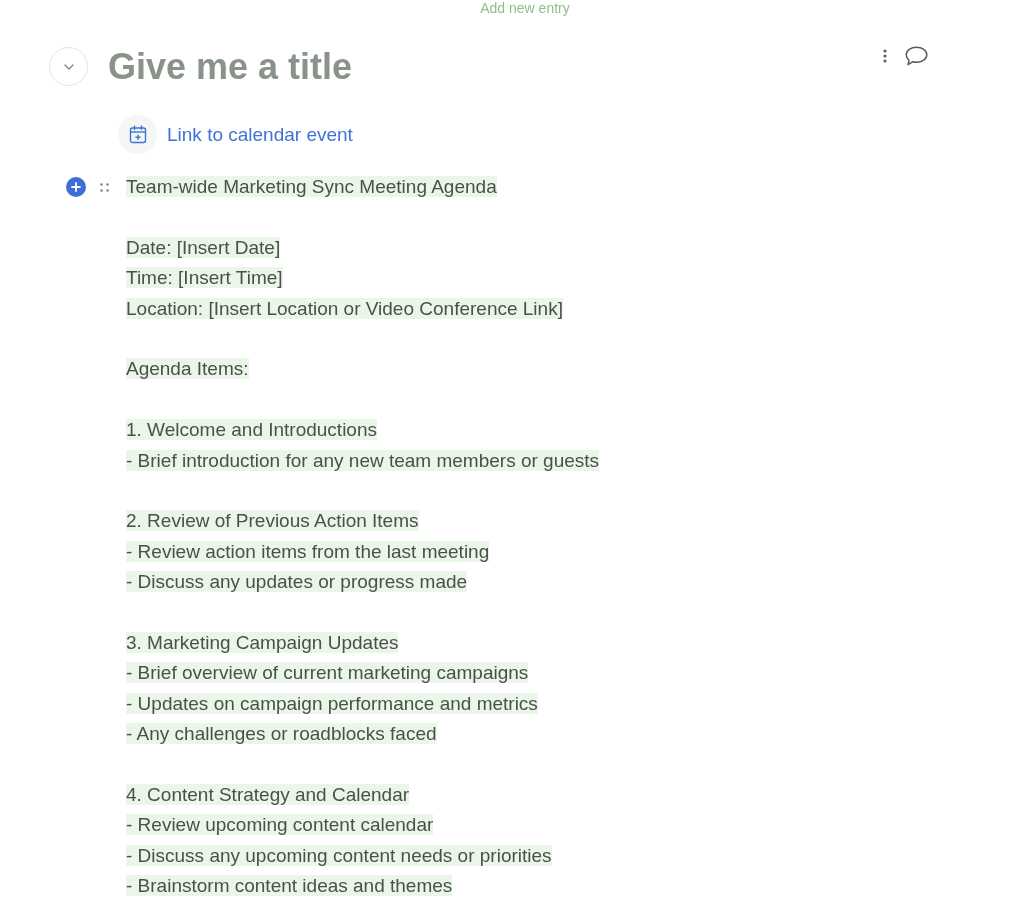  What do you see at coordinates (311, 186) in the screenshot?
I see `agenda-heading: Team-wide Marketing Sync Meeting Agenda` at bounding box center [311, 186].